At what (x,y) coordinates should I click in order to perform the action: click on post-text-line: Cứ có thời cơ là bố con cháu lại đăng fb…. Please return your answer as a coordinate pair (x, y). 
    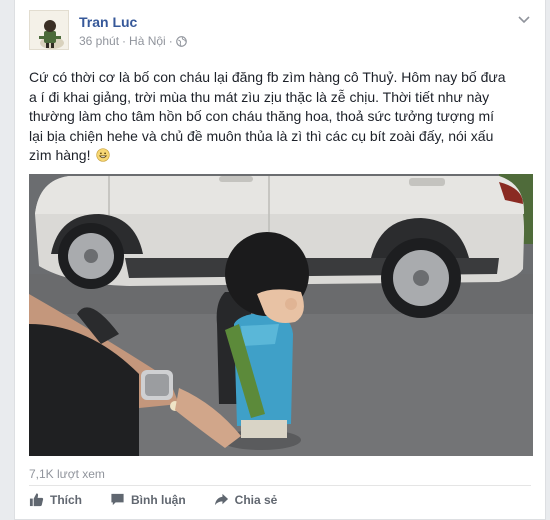
    Looking at the image, I should click on (267, 77).